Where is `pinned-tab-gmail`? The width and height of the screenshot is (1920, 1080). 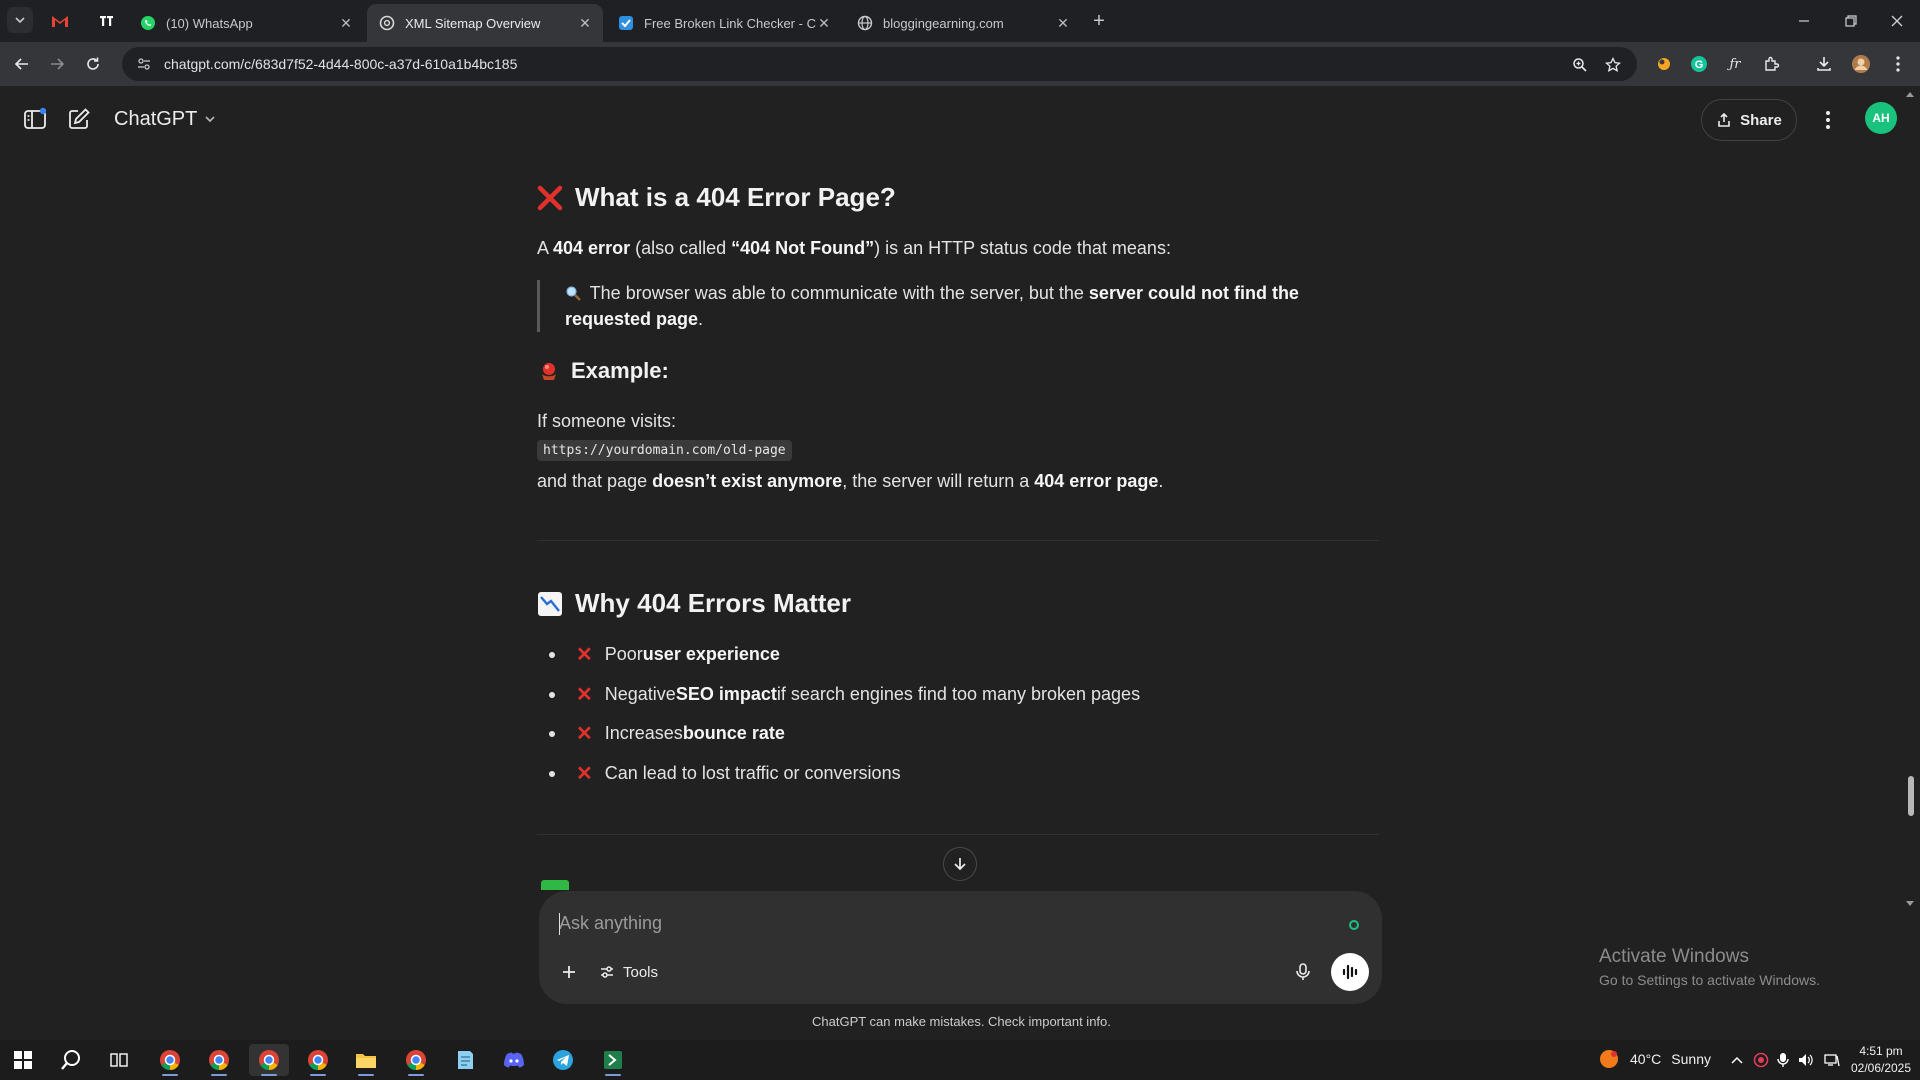 pinned-tab-gmail is located at coordinates (60, 21).